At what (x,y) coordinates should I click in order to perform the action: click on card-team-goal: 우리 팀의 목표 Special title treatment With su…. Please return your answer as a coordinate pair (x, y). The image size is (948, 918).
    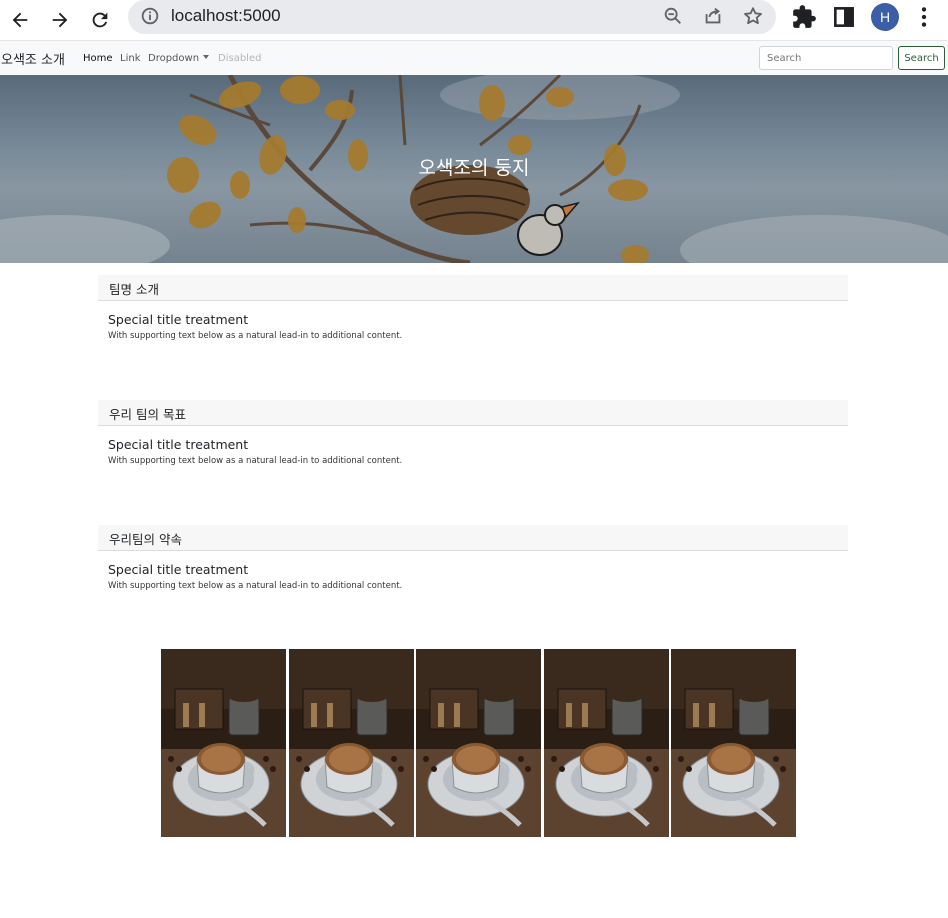
    Looking at the image, I should click on (473, 433).